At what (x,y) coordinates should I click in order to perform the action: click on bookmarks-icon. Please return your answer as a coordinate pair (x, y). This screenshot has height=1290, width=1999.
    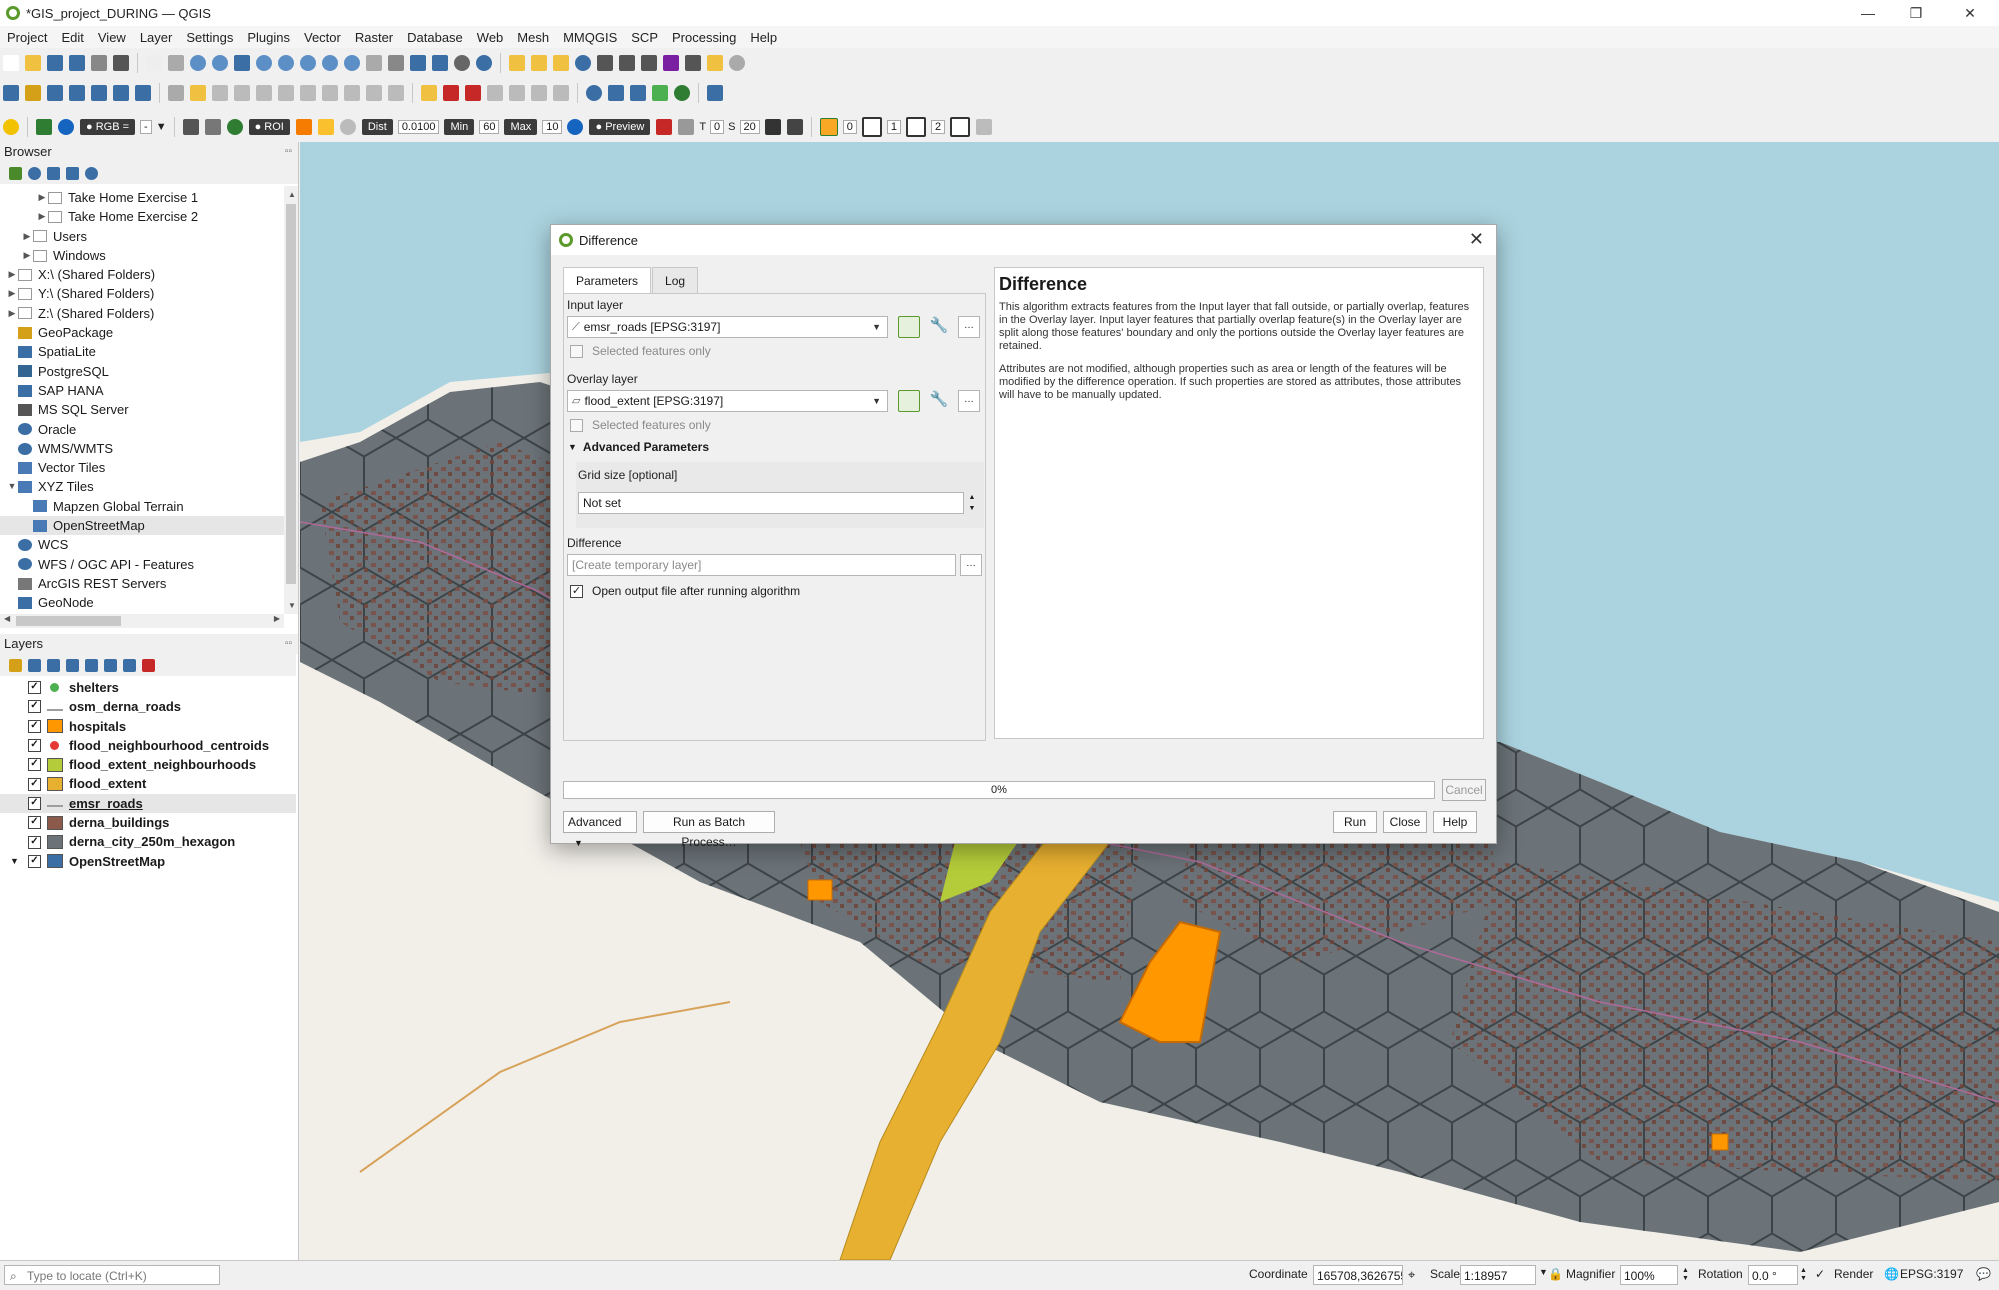
    Looking at the image, I should click on (440, 63).